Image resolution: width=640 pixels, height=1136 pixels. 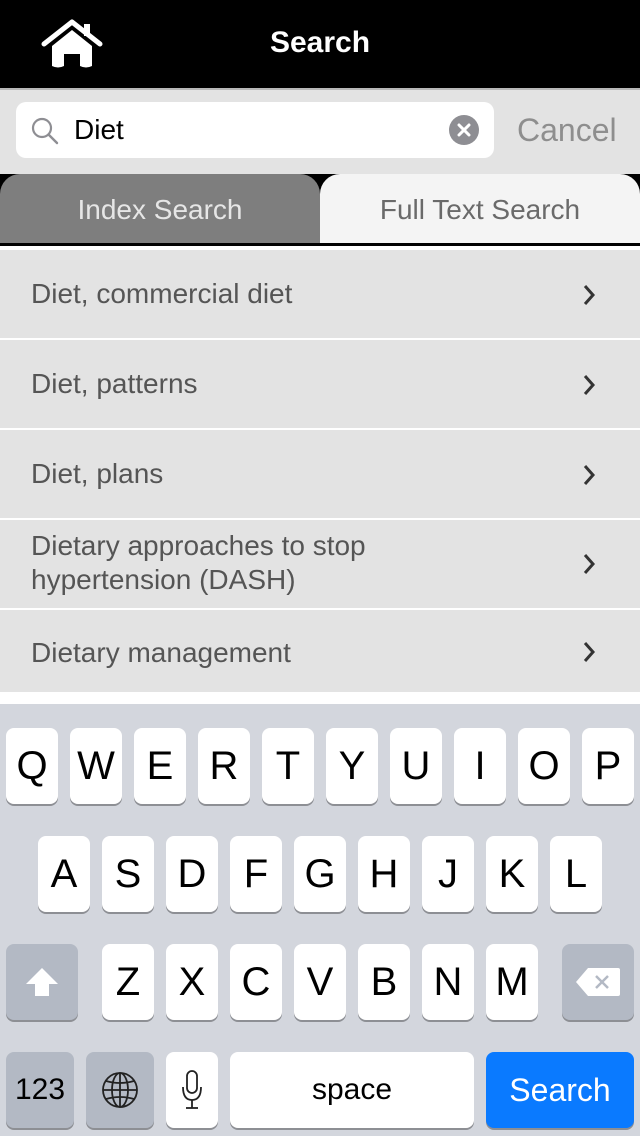 I want to click on space-key: space, so click(x=352, y=1090).